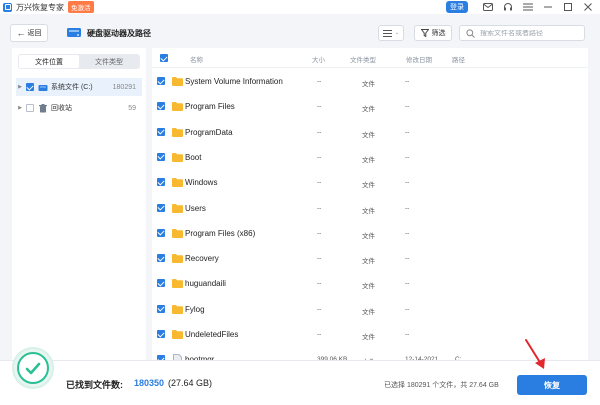 The width and height of the screenshot is (600, 405). What do you see at coordinates (201, 183) in the screenshot?
I see `file-name: Windows` at bounding box center [201, 183].